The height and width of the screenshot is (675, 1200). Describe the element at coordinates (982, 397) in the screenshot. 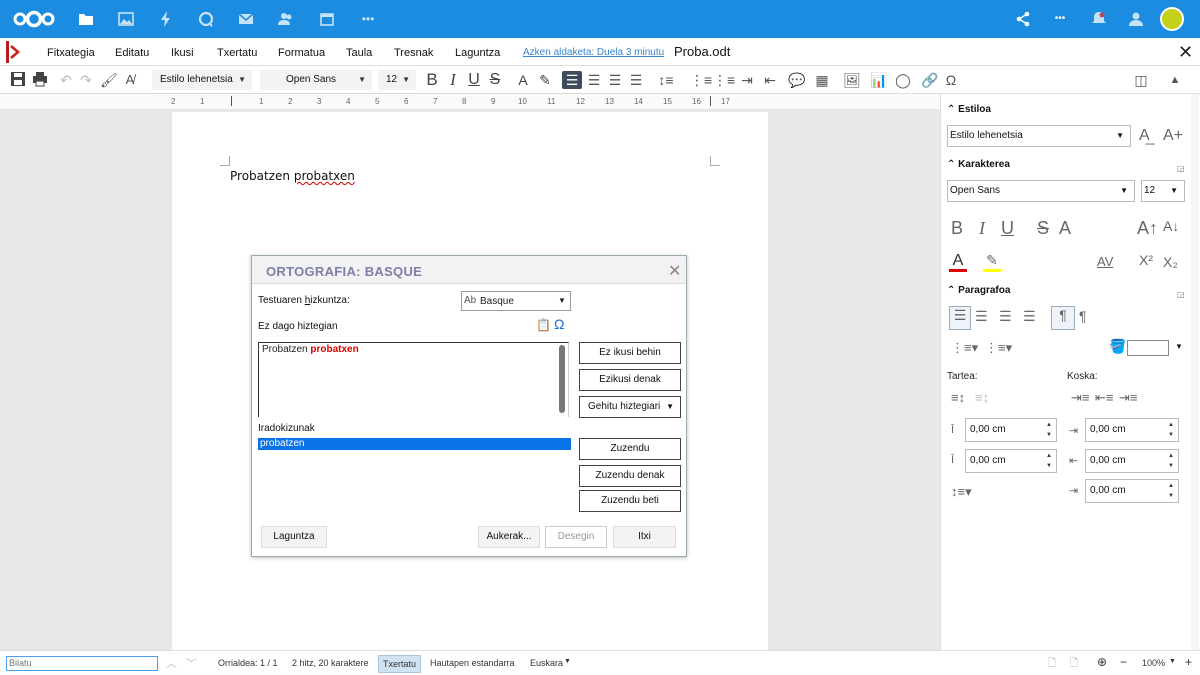

I see `decrease-spacing-icon: ≡↕` at that location.